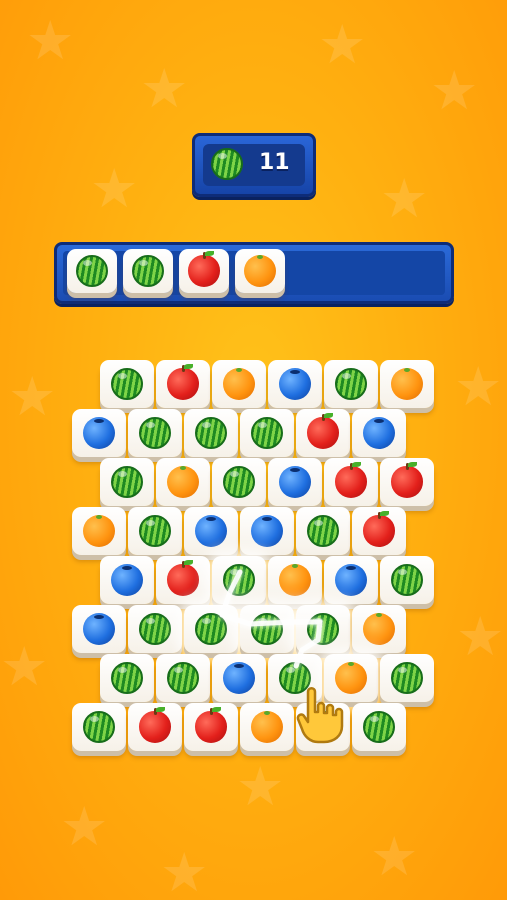 The image size is (507, 900). I want to click on collection-tray, so click(254, 273).